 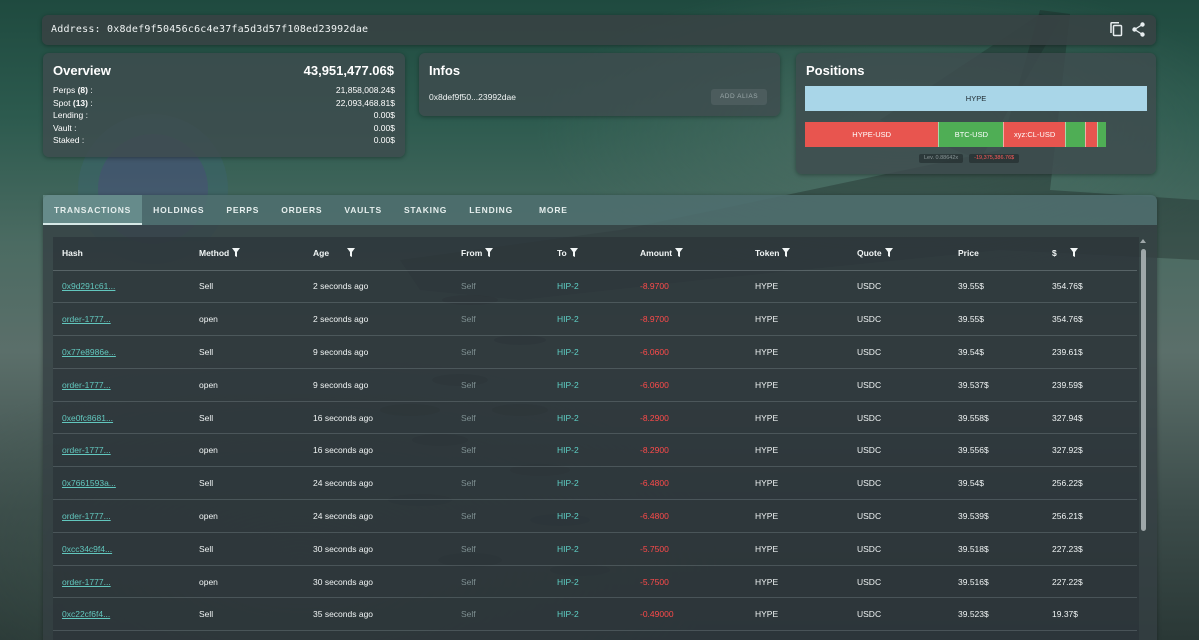 What do you see at coordinates (93, 210) in the screenshot?
I see `tab-transactions: TRANSACTIONS` at bounding box center [93, 210].